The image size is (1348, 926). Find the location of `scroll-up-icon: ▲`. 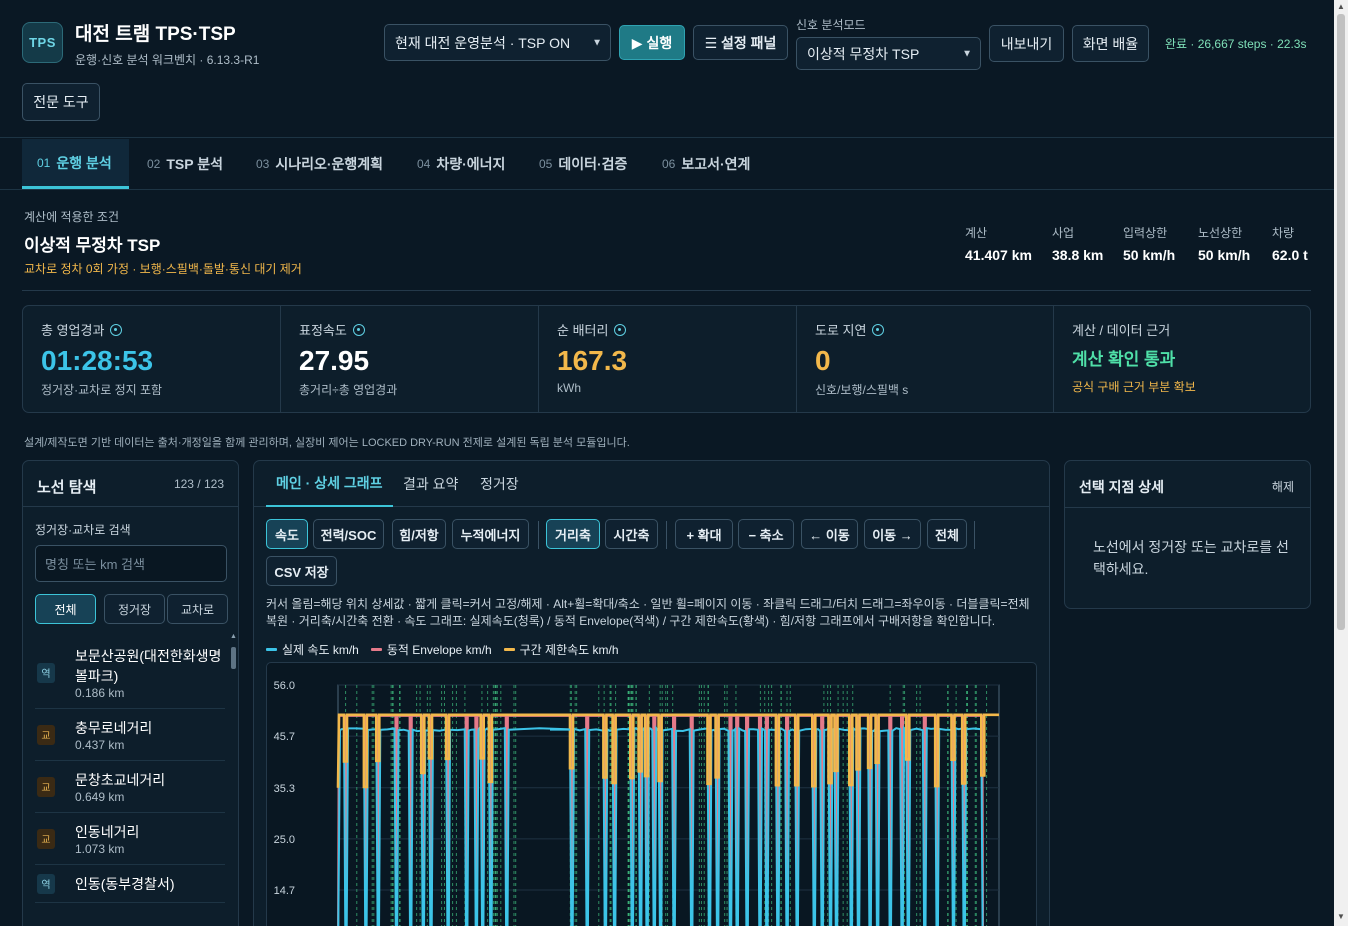

scroll-up-icon: ▲ is located at coordinates (1341, 6).